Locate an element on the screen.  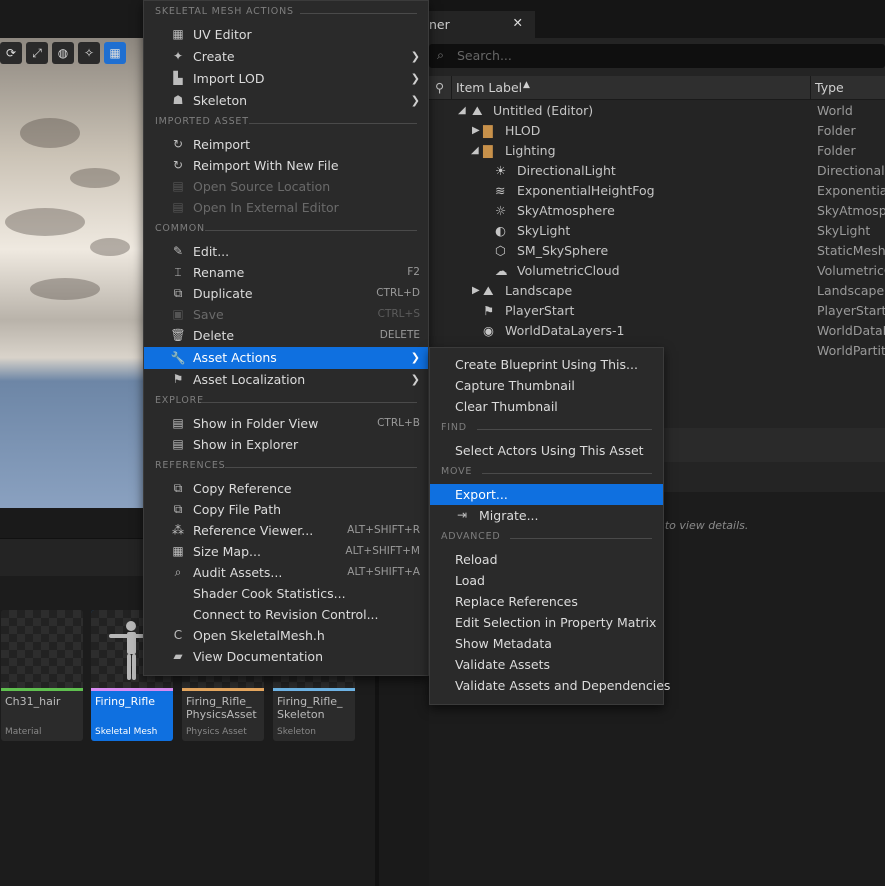
maximize-icon: ⤢ is located at coordinates (37, 53).